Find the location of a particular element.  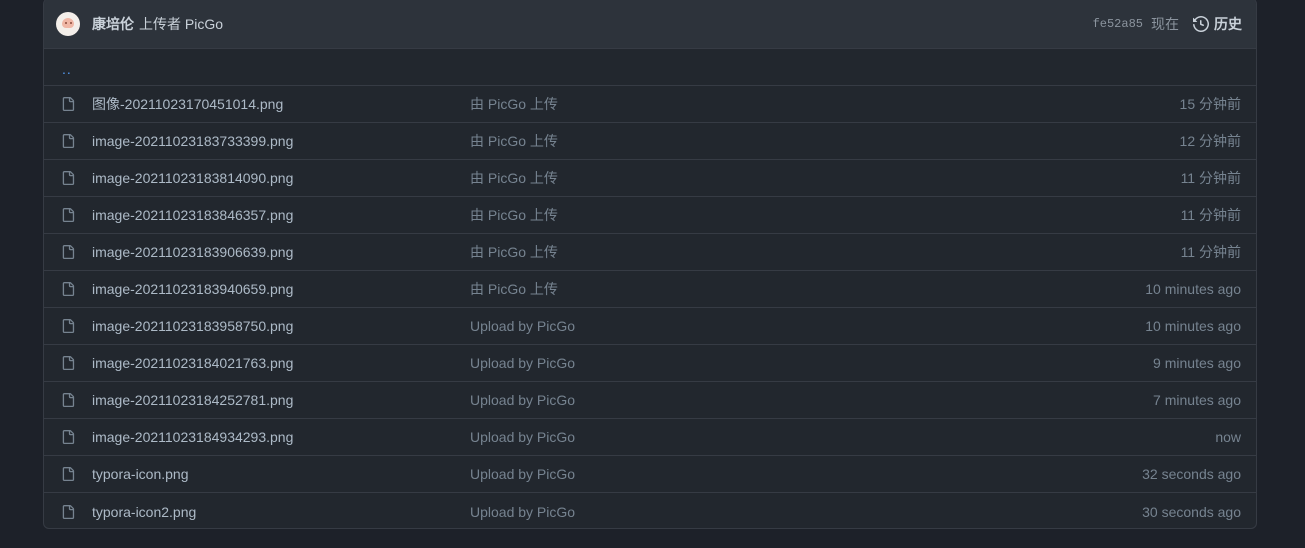

file-age: 7 minutes ago is located at coordinates (1197, 400).